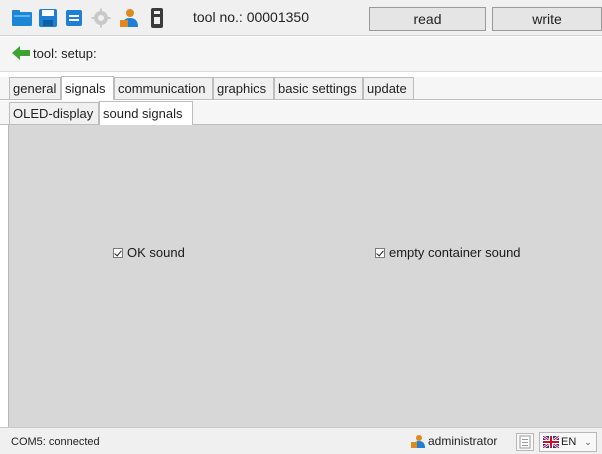  I want to click on tab-label: communication, so click(162, 88).